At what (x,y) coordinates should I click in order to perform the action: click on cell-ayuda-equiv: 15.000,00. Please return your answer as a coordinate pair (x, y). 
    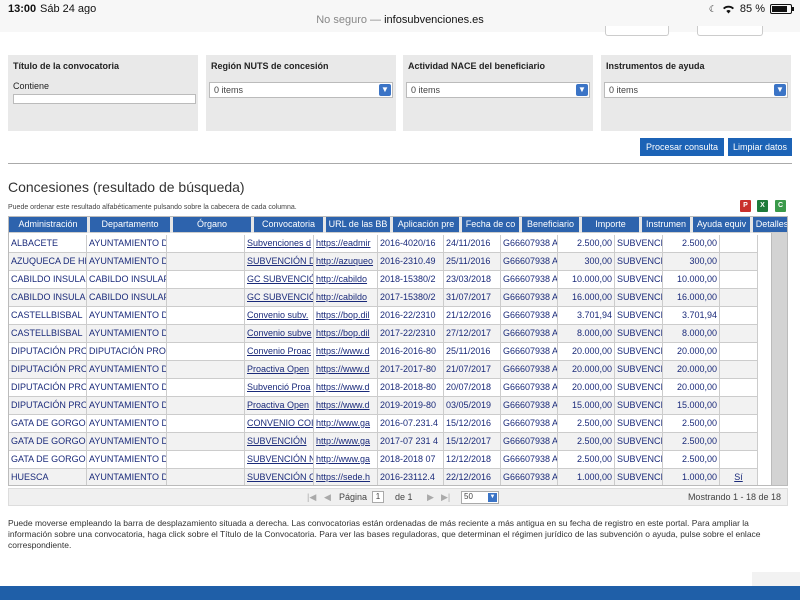
    Looking at the image, I should click on (691, 406).